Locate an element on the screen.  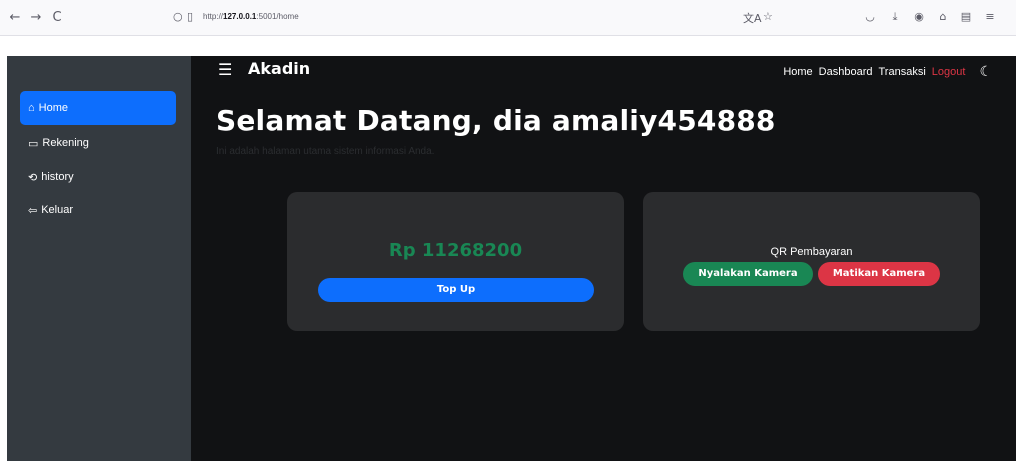
brand-logo: Akadin is located at coordinates (279, 68).